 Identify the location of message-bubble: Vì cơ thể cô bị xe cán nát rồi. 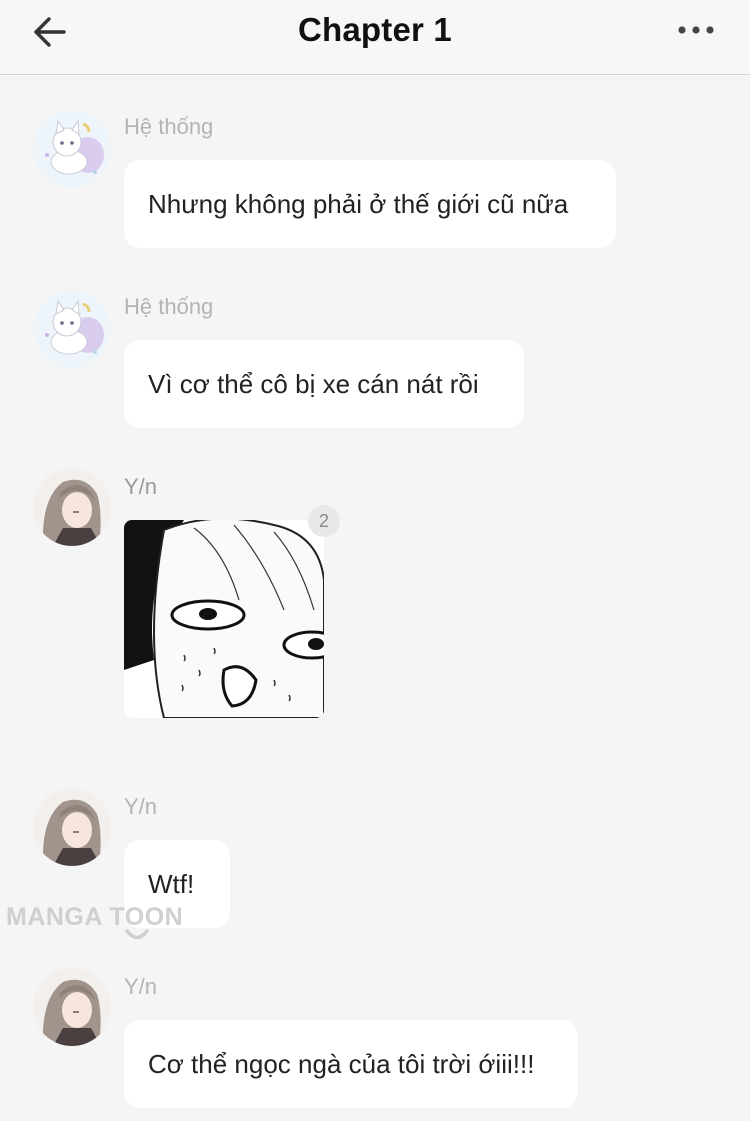
(324, 384).